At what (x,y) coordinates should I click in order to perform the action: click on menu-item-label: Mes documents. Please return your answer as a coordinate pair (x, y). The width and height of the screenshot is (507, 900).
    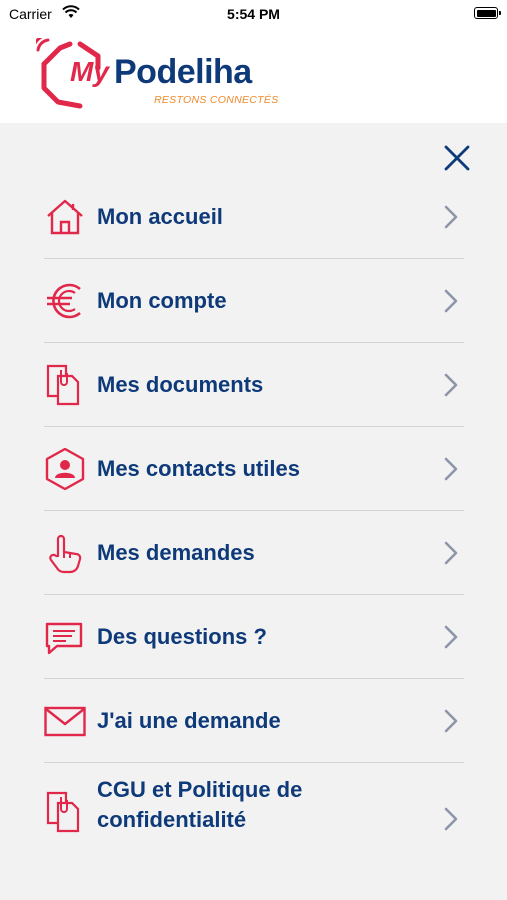
    Looking at the image, I should click on (180, 384).